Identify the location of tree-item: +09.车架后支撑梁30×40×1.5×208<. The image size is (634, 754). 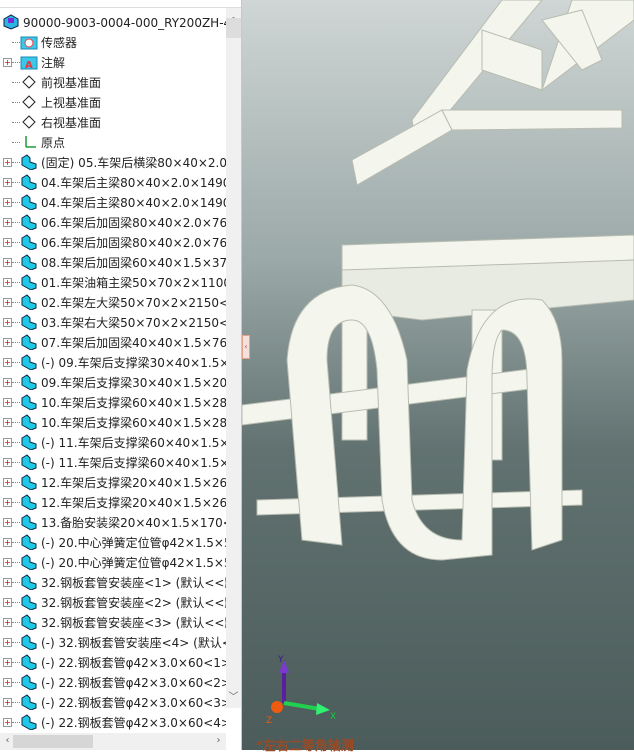
(113, 382).